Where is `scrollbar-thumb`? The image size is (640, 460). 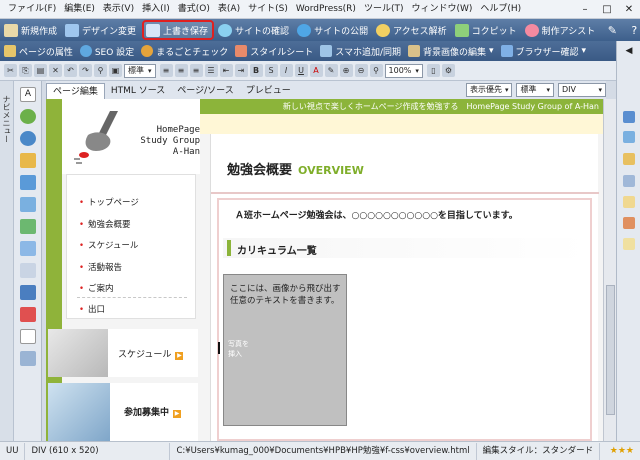
scrollbar-thumb is located at coordinates (610, 350).